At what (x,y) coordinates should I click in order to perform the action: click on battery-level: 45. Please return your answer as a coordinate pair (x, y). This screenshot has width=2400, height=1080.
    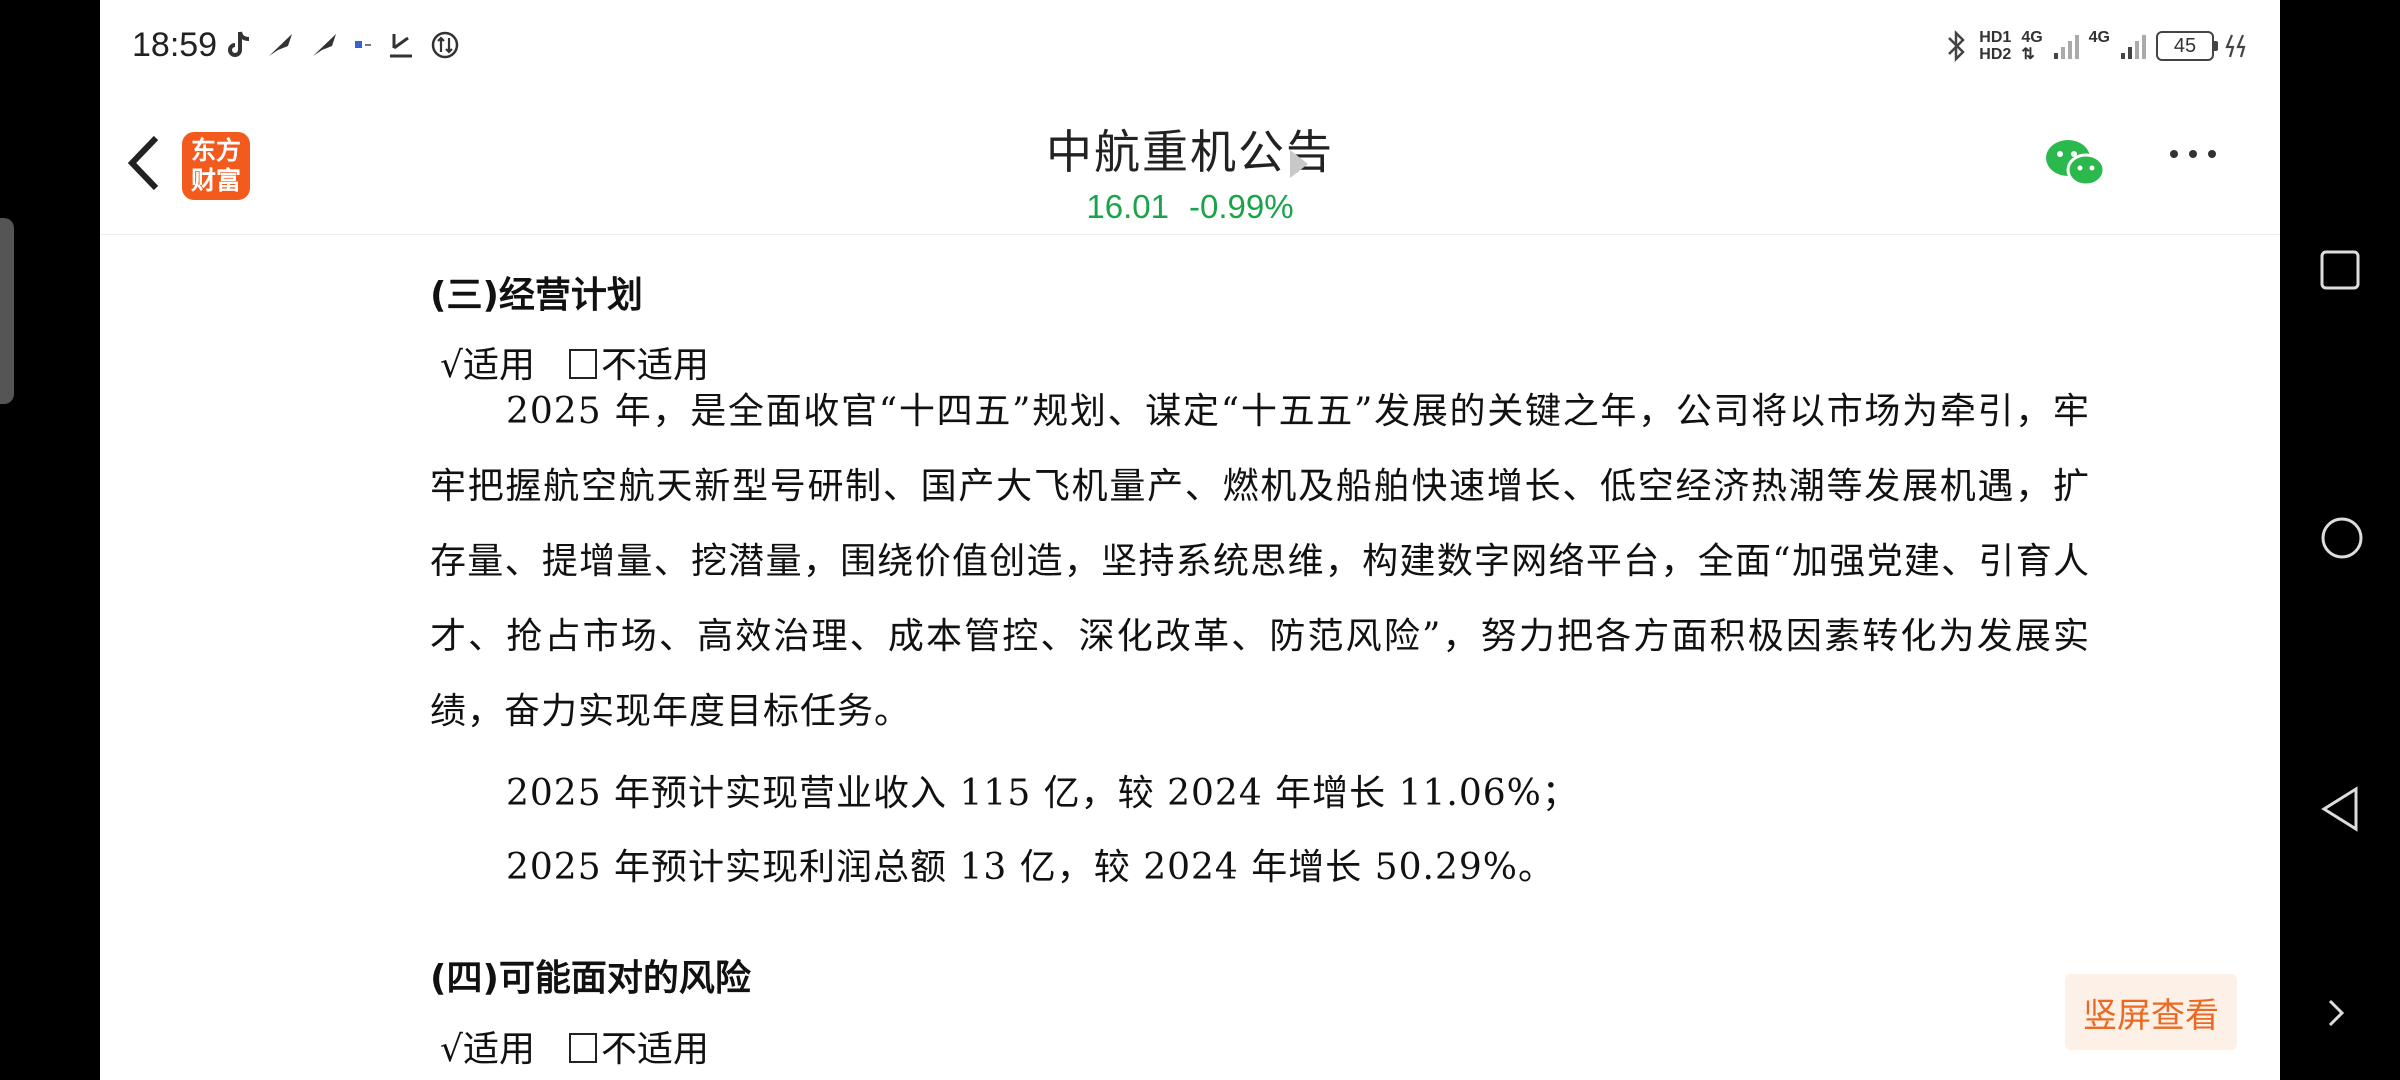
    Looking at the image, I should click on (2185, 45).